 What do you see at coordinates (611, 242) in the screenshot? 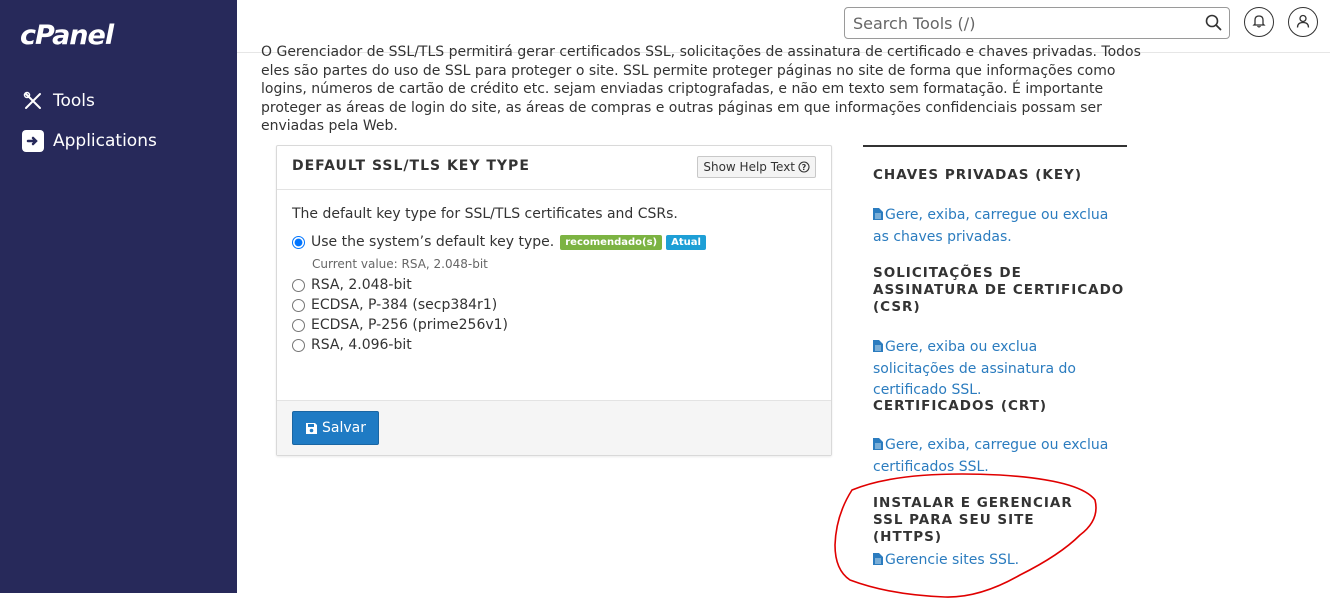
I see `recommended-badge: recomendado(s)` at bounding box center [611, 242].